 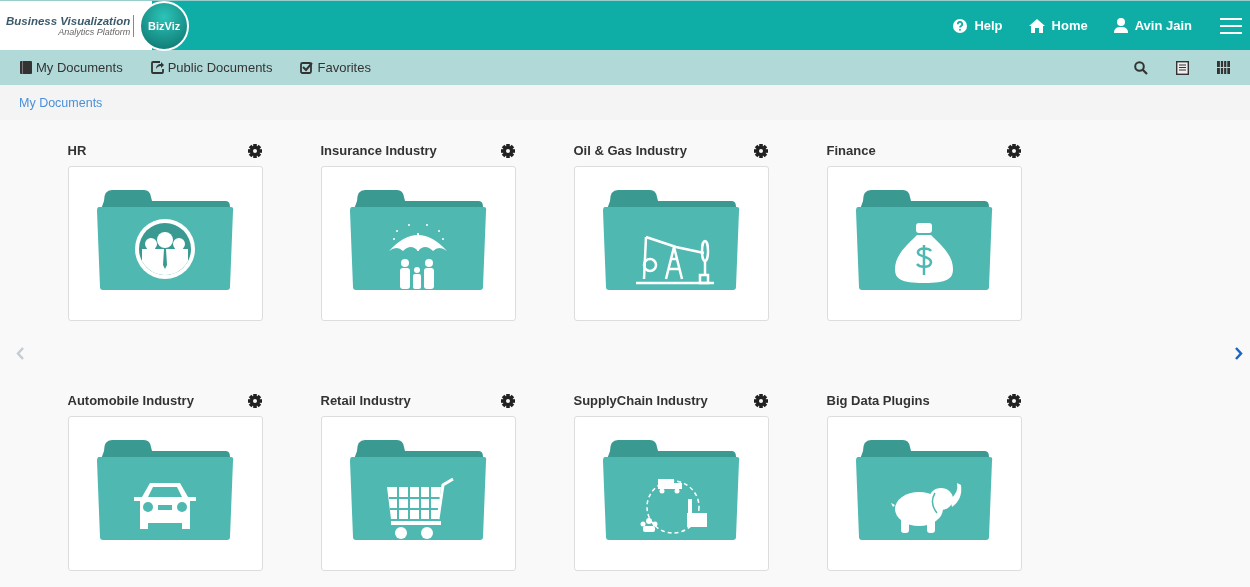 I want to click on toolbar-tab: Favorites, so click(x=335, y=67).